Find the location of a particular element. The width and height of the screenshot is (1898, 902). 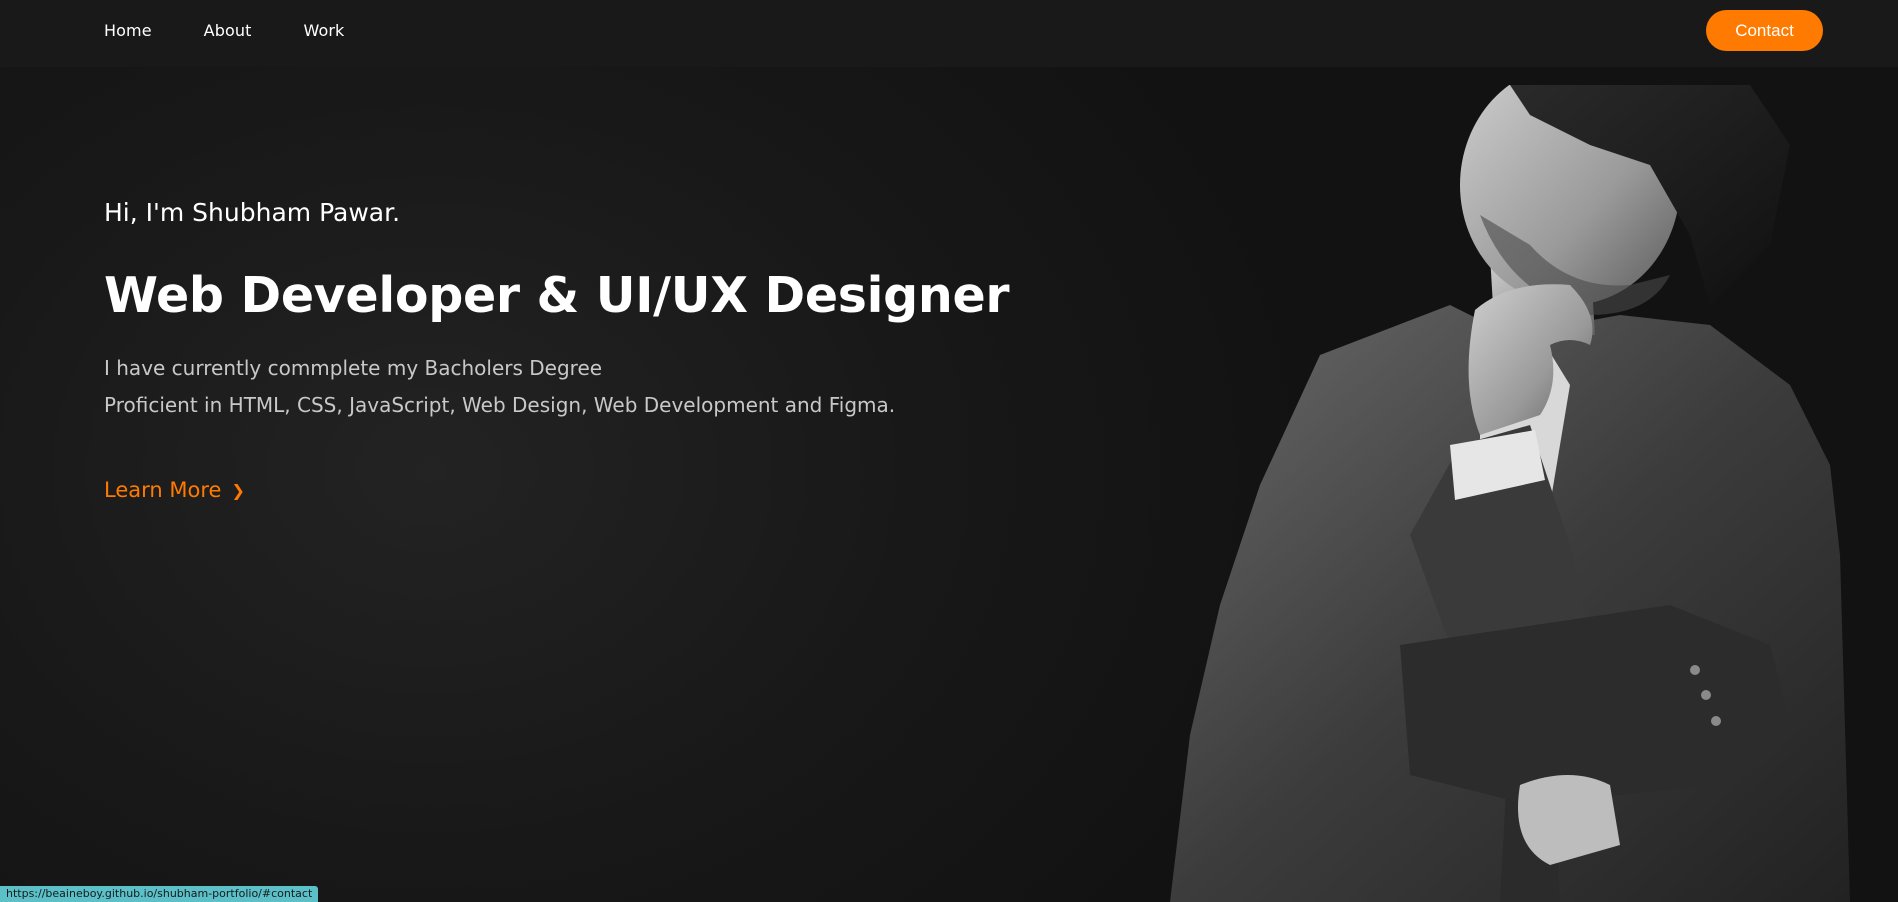

hero-greeting: Hi, I'm Shubham Pawar. is located at coordinates (252, 212).